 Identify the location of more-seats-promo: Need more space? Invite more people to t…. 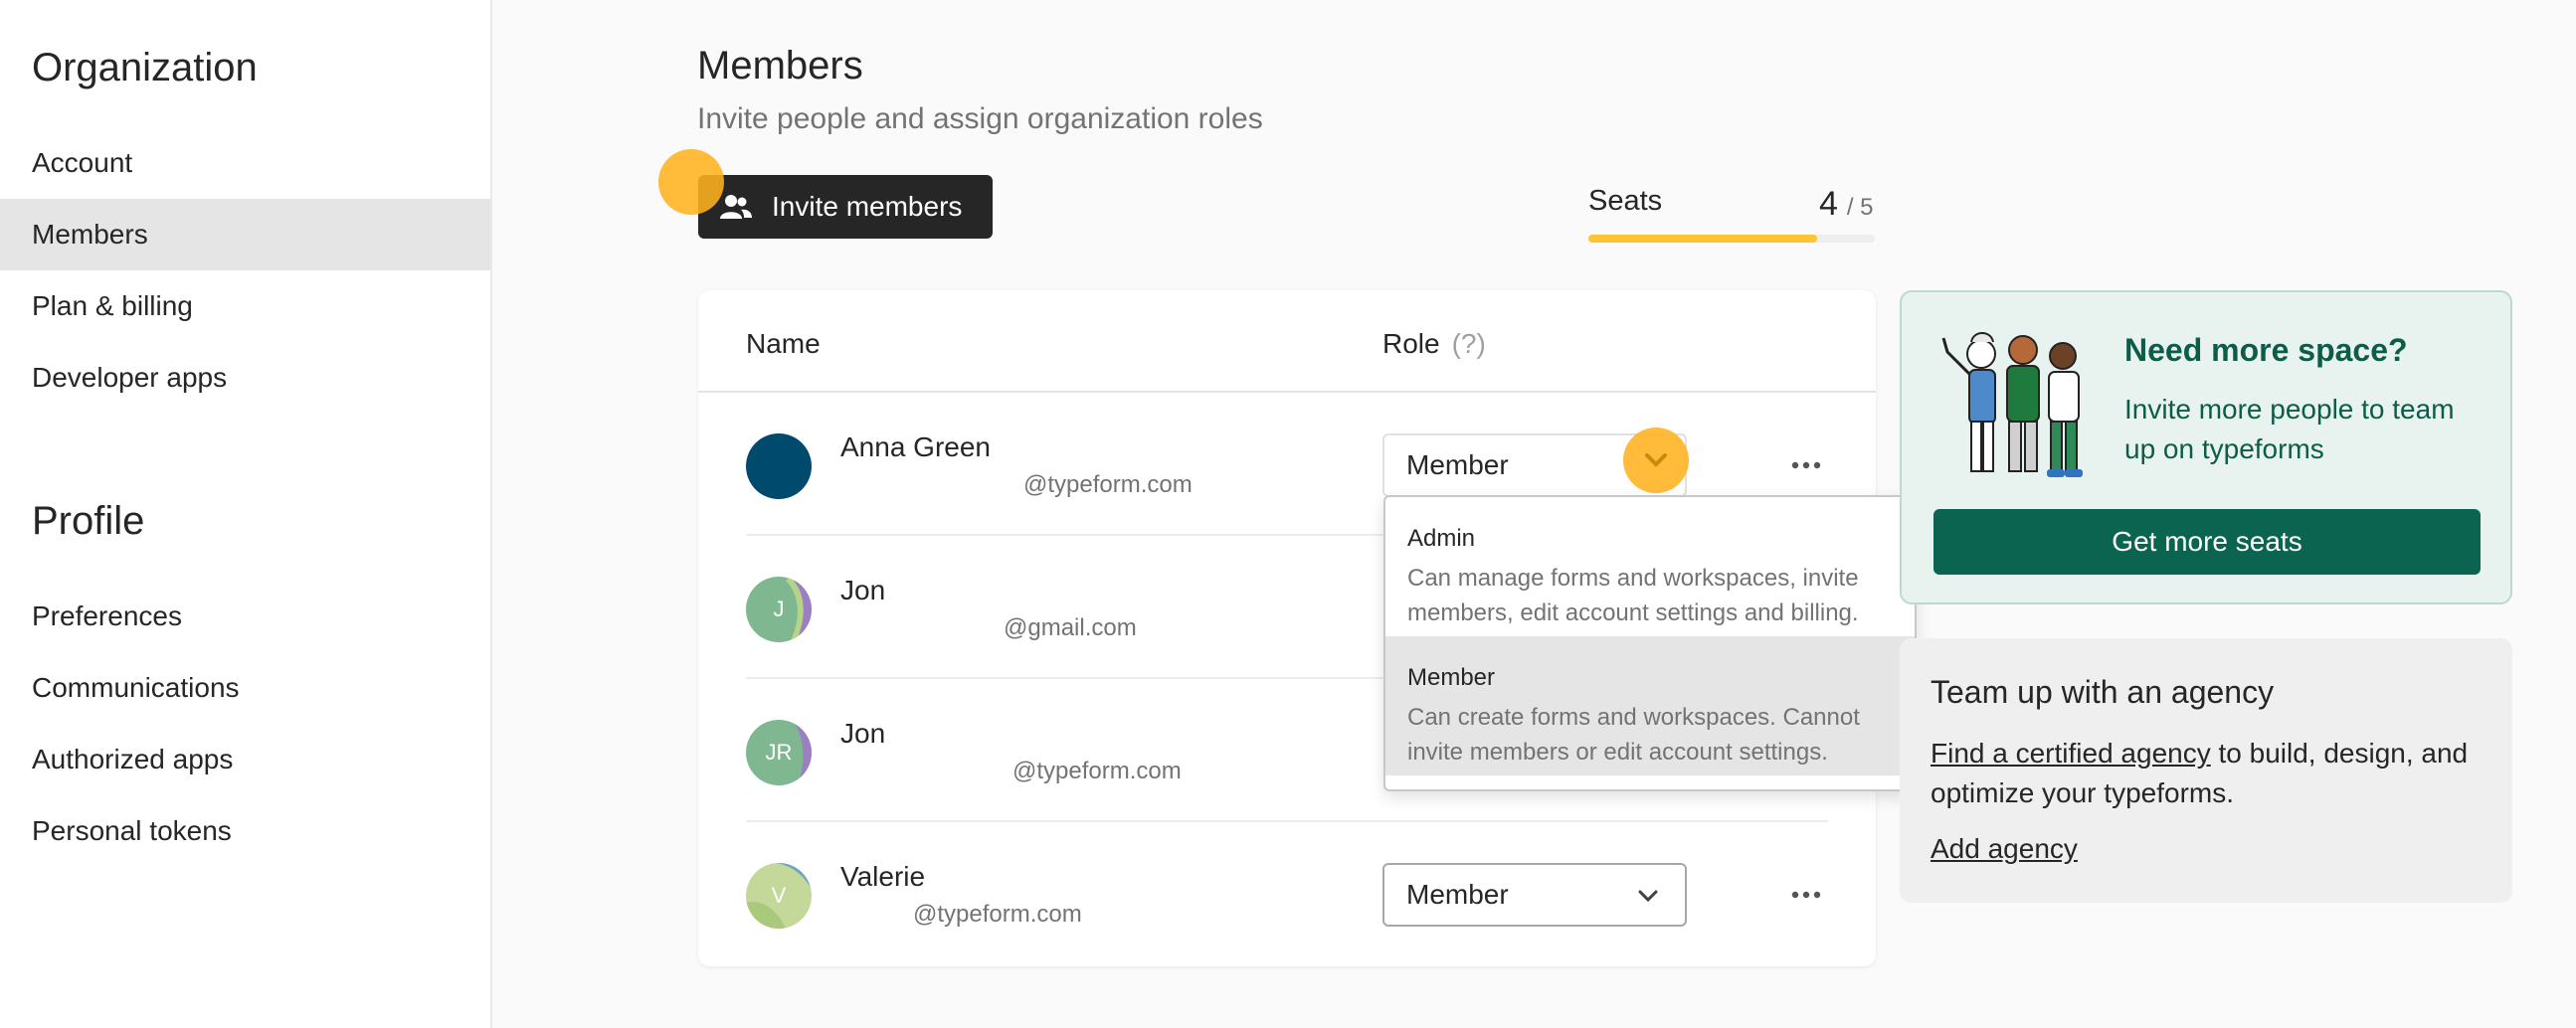
(2206, 447).